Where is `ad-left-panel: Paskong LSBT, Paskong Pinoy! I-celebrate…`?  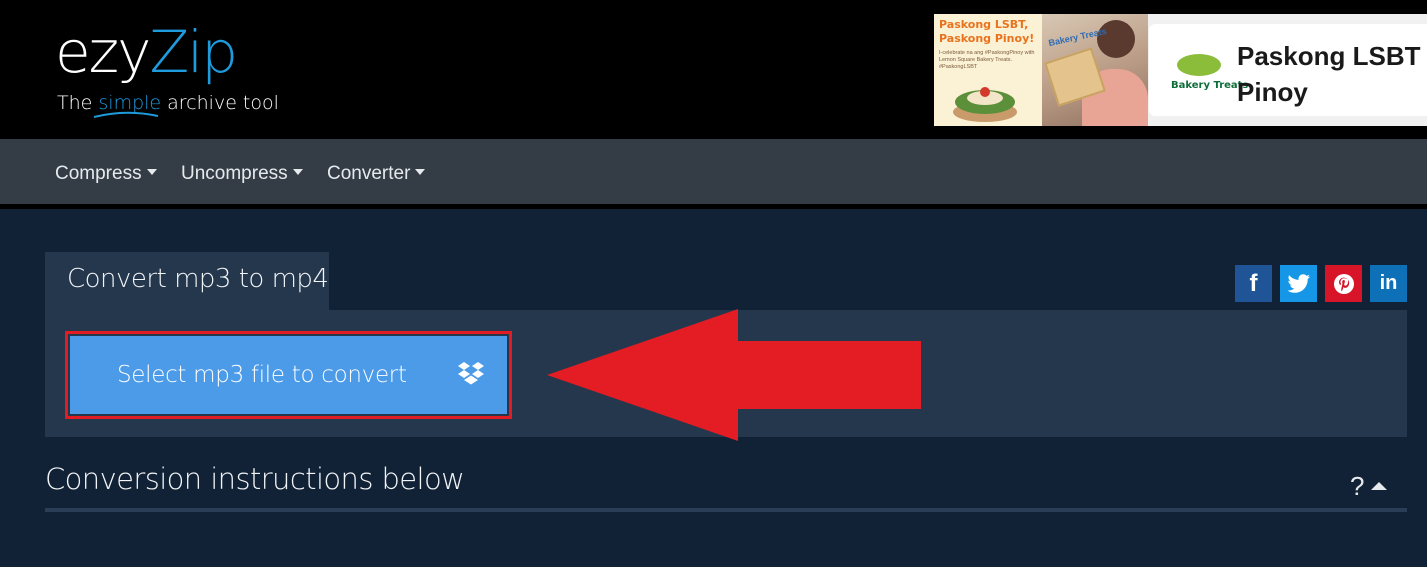 ad-left-panel: Paskong LSBT, Paskong Pinoy! I-celebrate… is located at coordinates (988, 70).